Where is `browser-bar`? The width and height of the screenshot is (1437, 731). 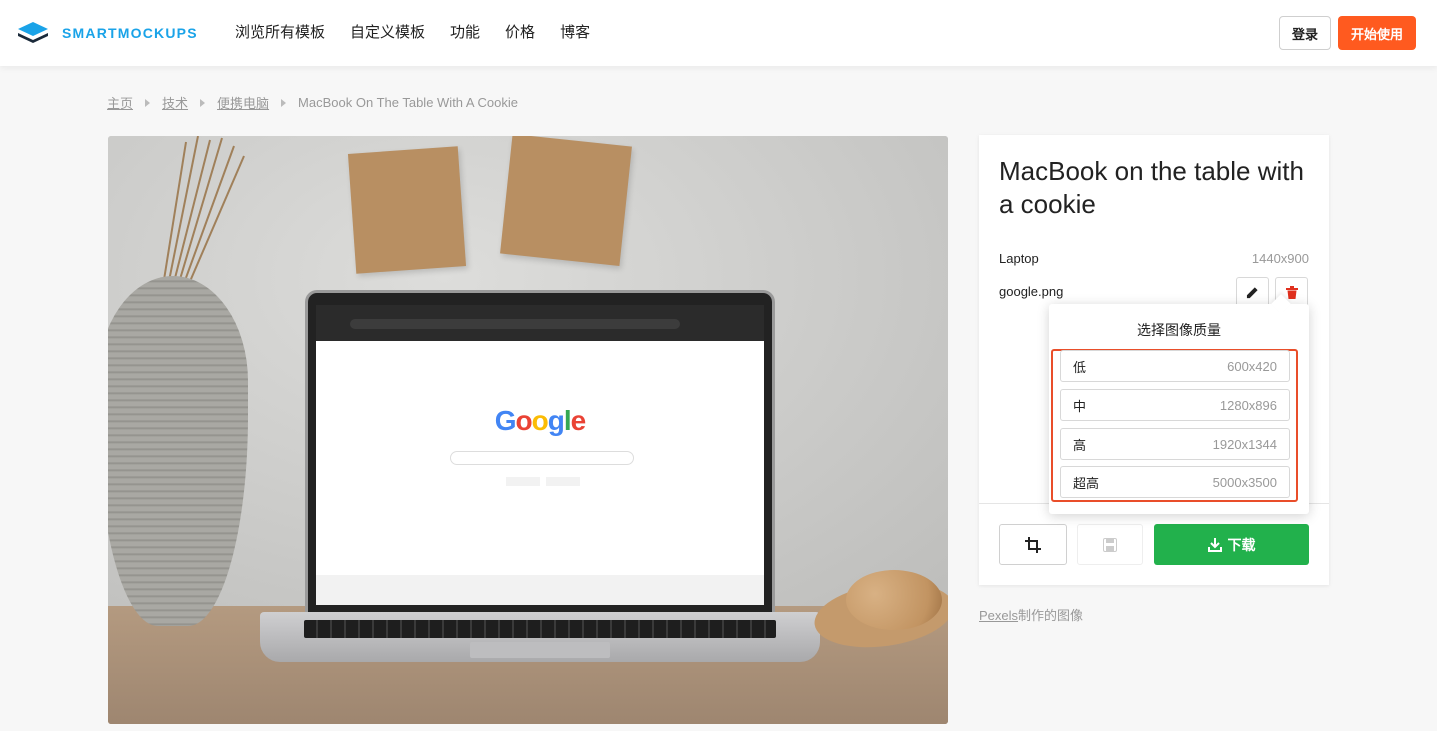
browser-bar is located at coordinates (540, 323).